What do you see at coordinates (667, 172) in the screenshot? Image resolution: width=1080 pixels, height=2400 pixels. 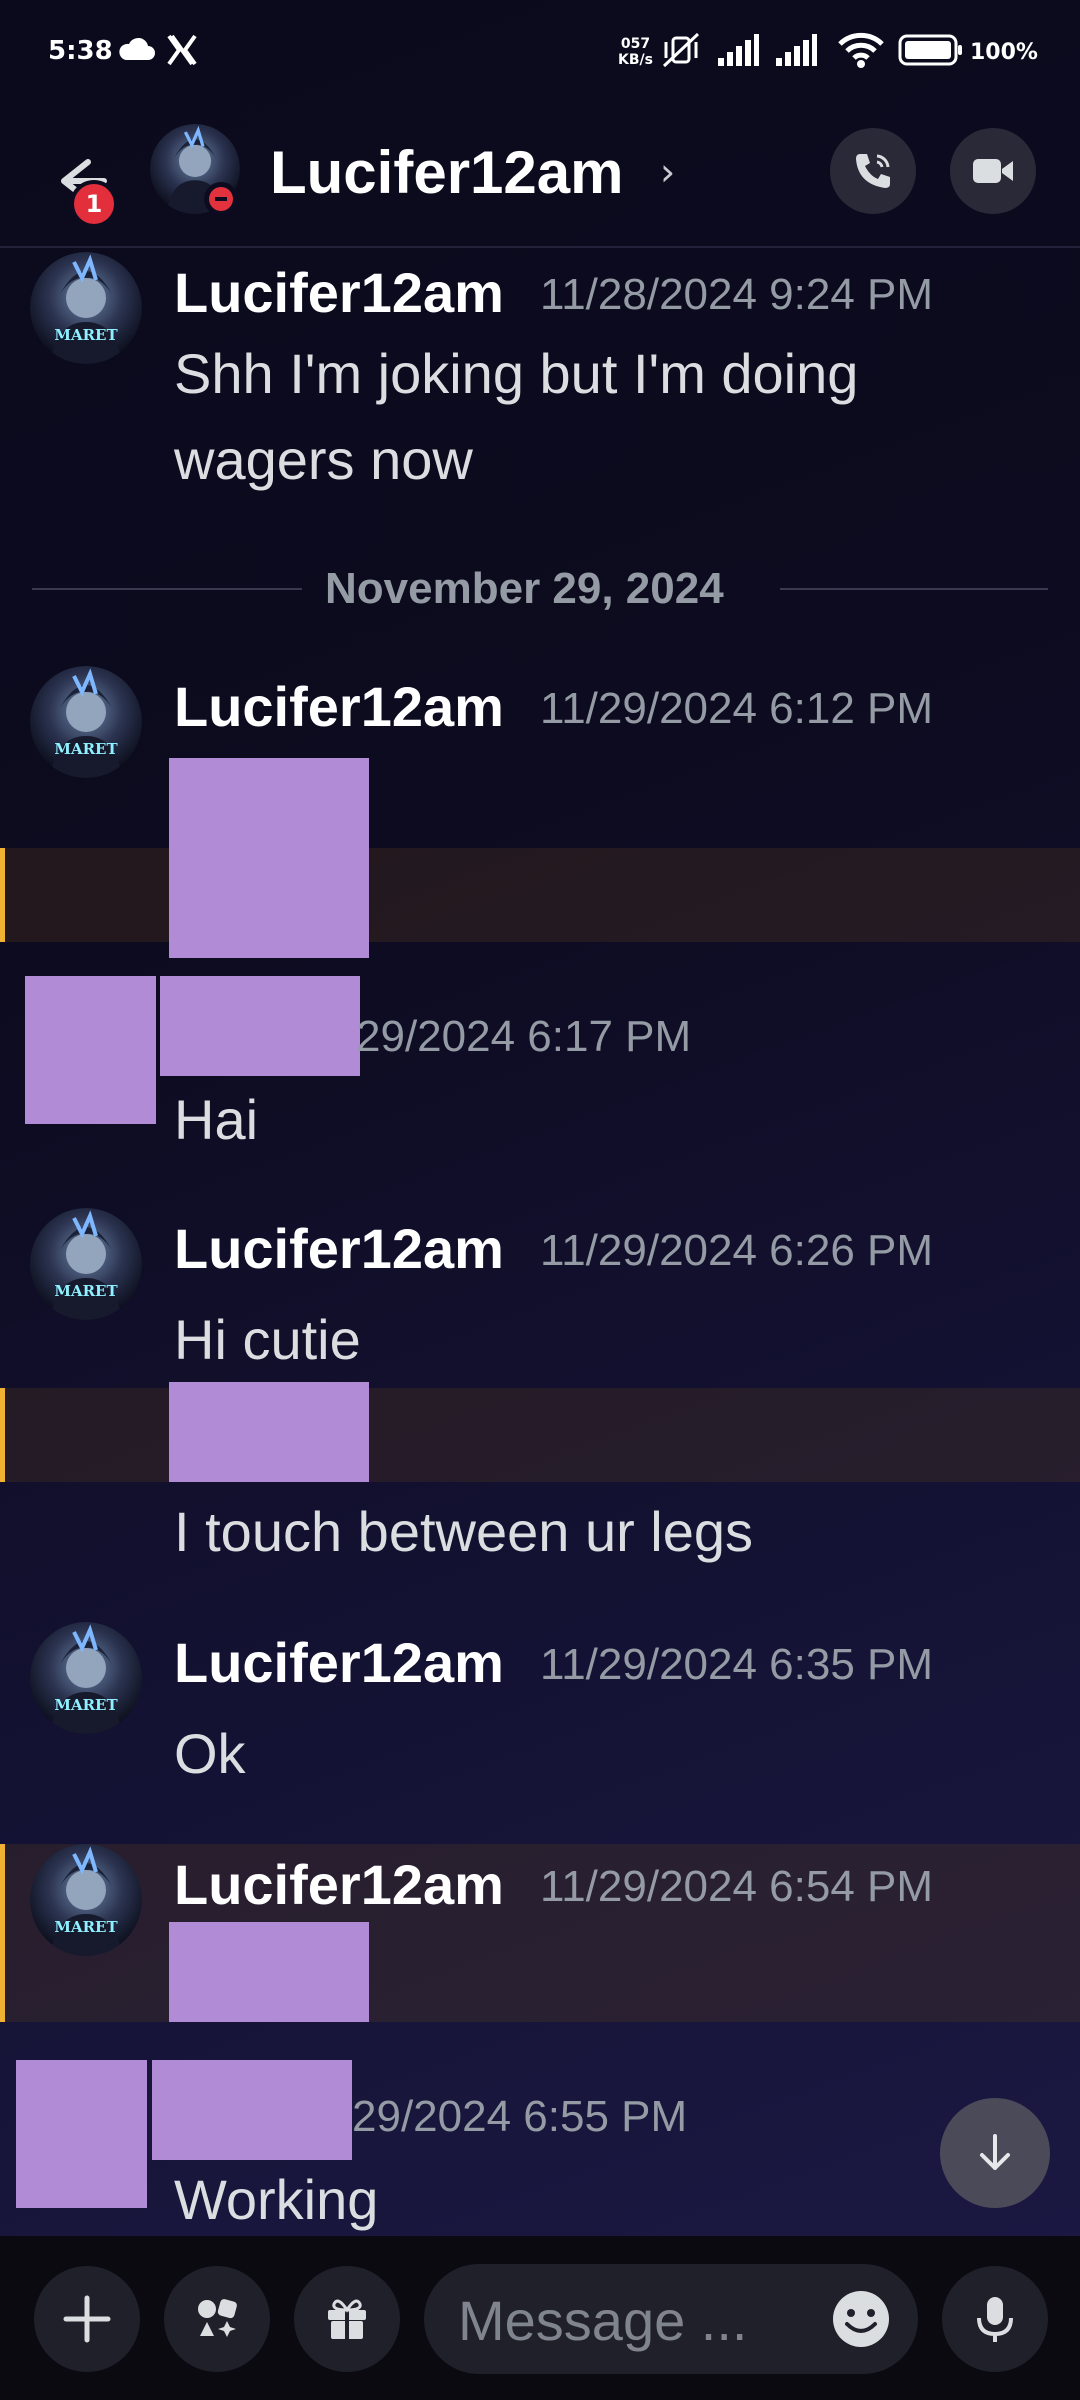 I see `chevron-right-icon: ›` at bounding box center [667, 172].